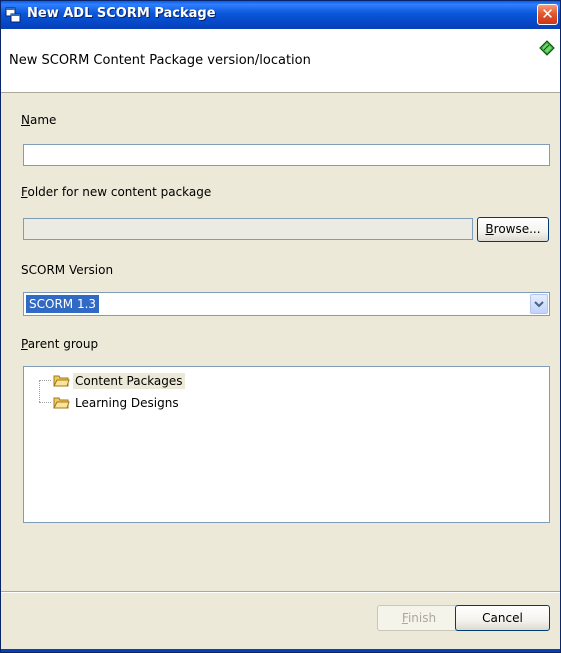  What do you see at coordinates (502, 618) in the screenshot?
I see `cancel-button: Cancel` at bounding box center [502, 618].